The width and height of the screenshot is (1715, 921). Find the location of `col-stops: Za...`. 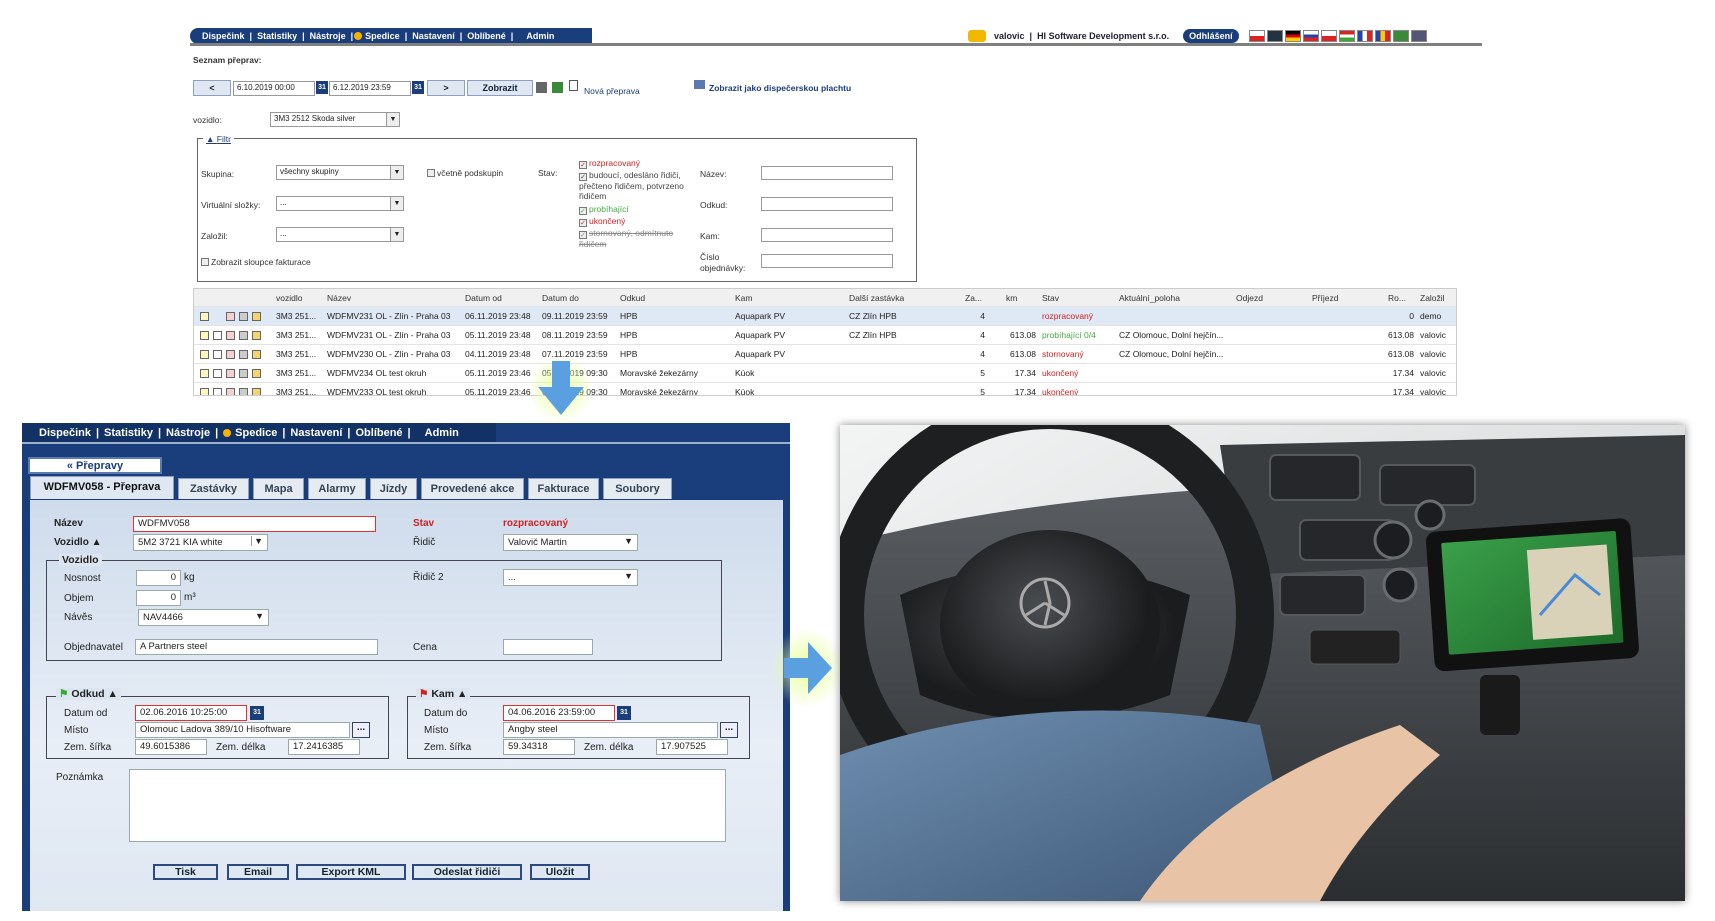

col-stops: Za... is located at coordinates (973, 298).